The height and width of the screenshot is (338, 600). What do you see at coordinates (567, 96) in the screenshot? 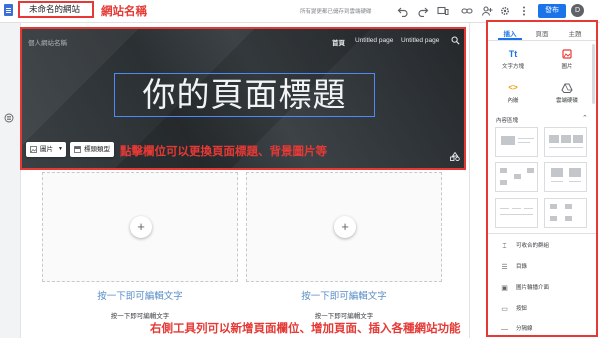
I see `insert-drive: 雲端硬碟` at bounding box center [567, 96].